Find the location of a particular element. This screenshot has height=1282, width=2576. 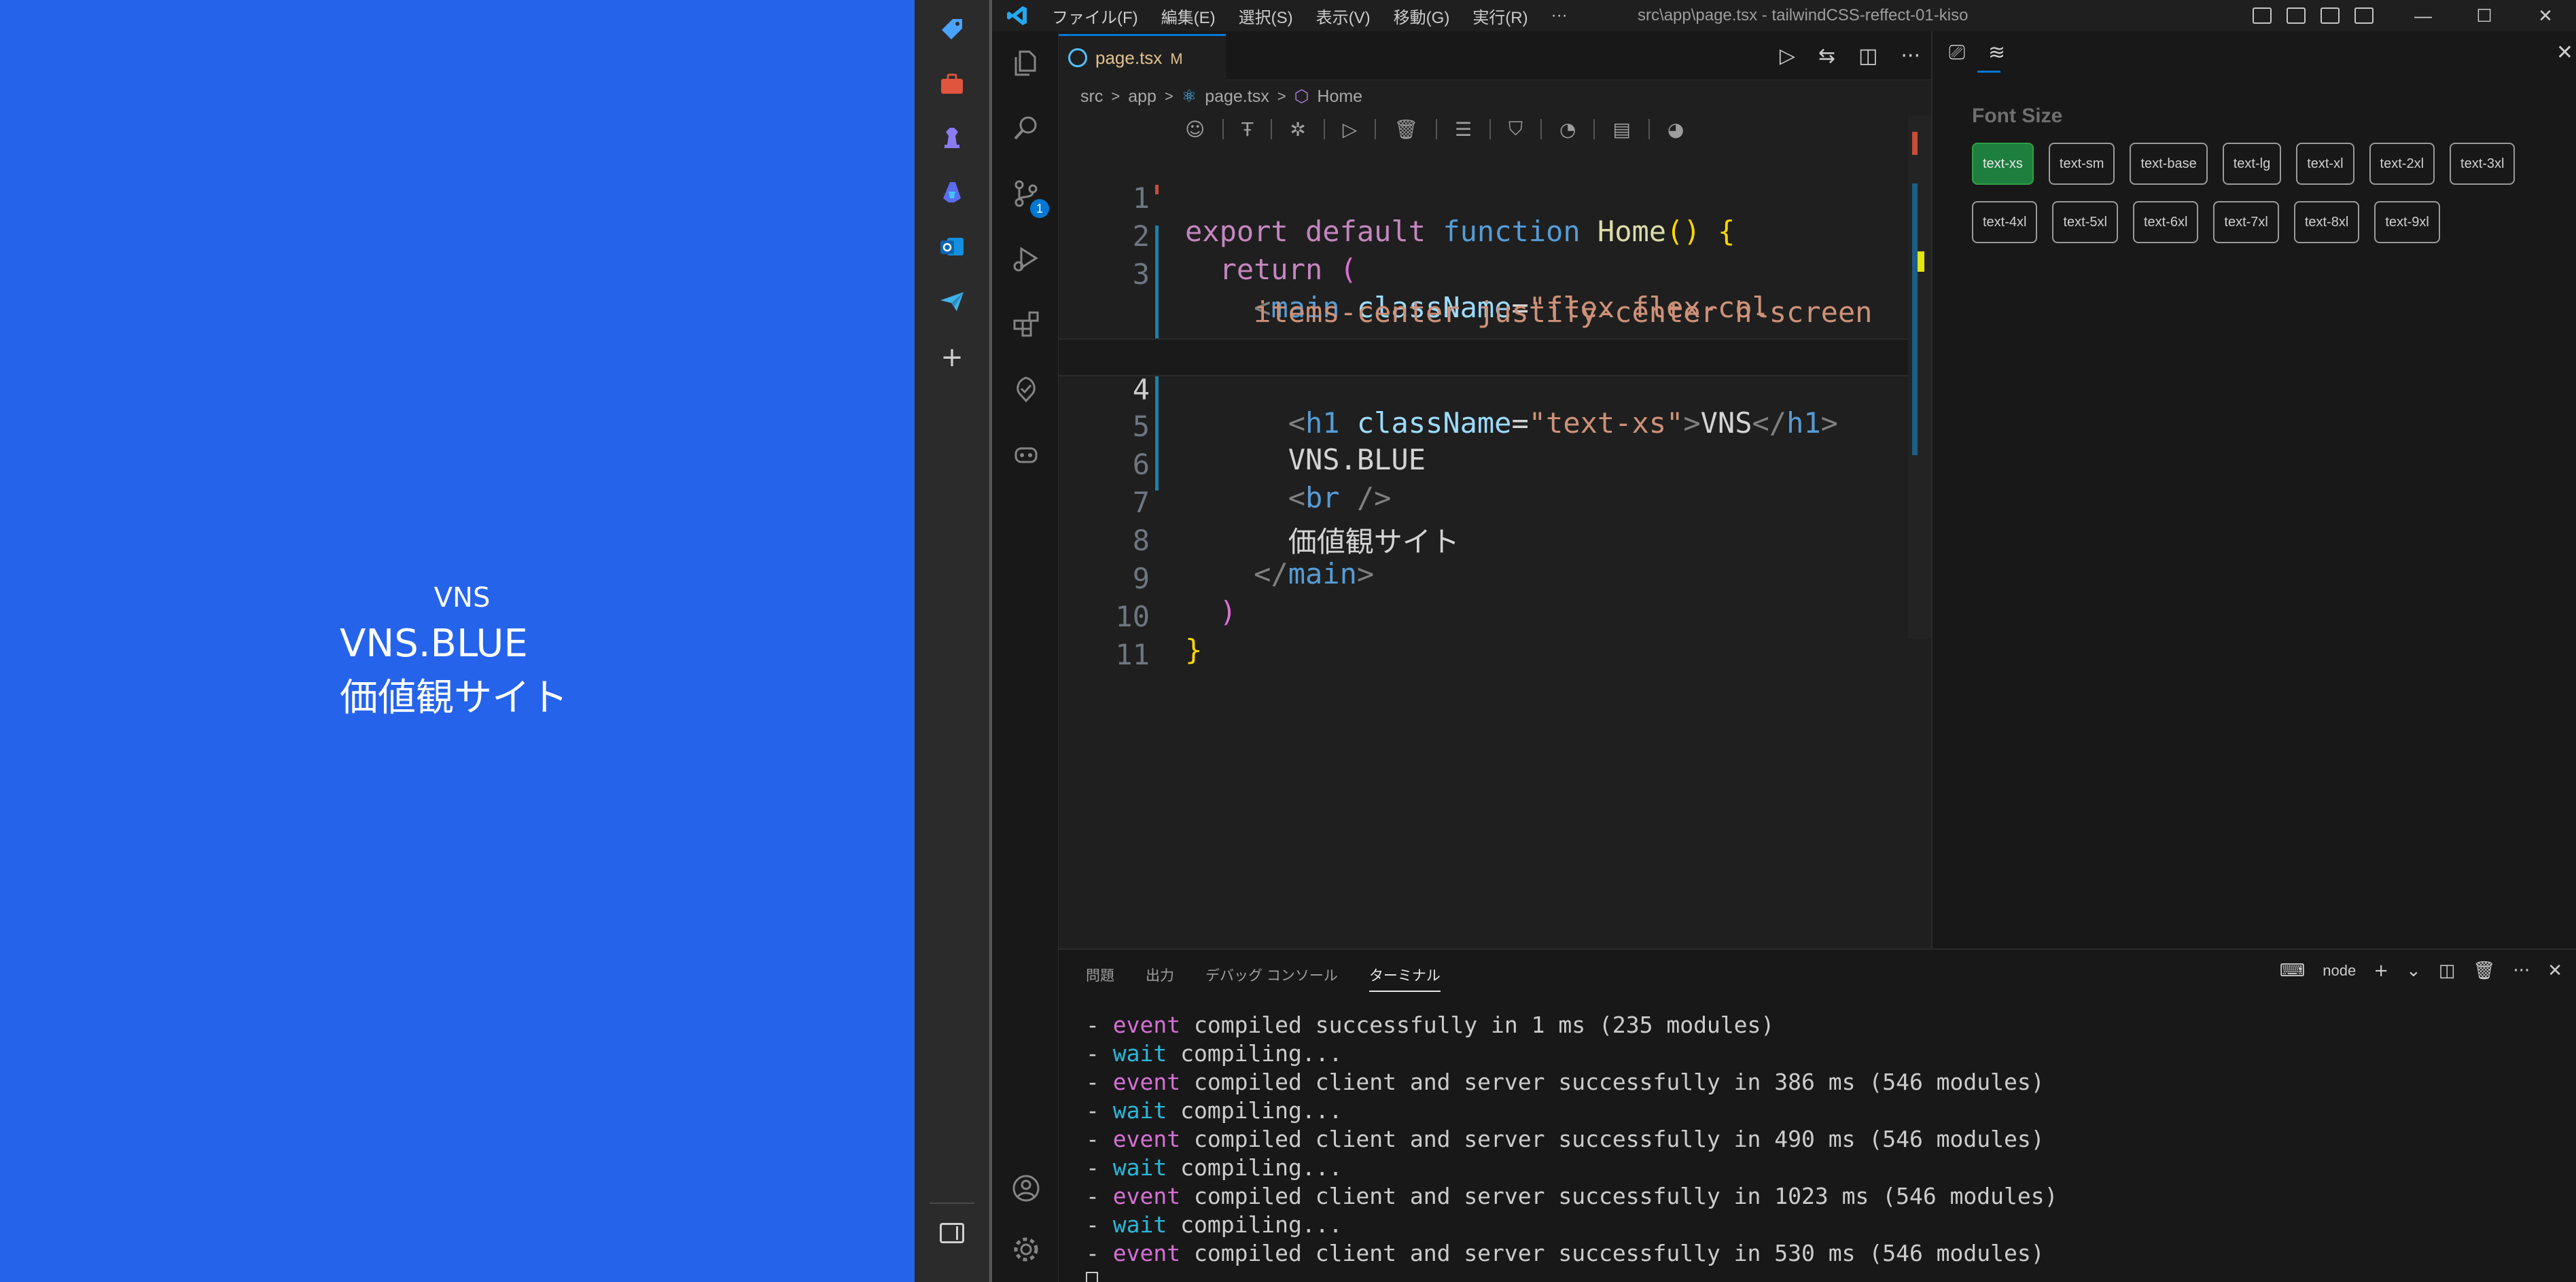

font-size-button-xl: text-xl is located at coordinates (2325, 164).